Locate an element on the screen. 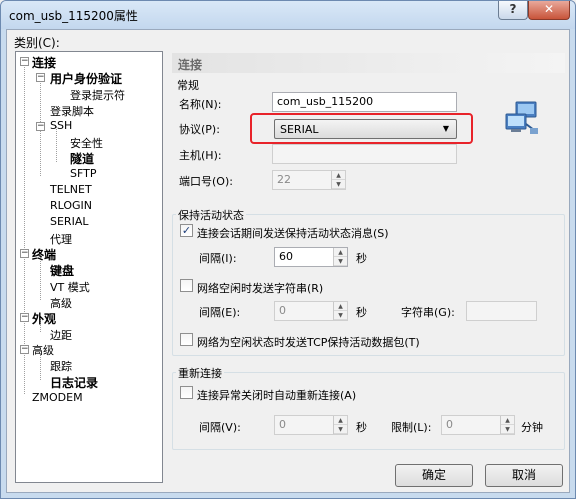 The height and width of the screenshot is (499, 576). tree-item-trace: 跟踪 is located at coordinates (61, 366).